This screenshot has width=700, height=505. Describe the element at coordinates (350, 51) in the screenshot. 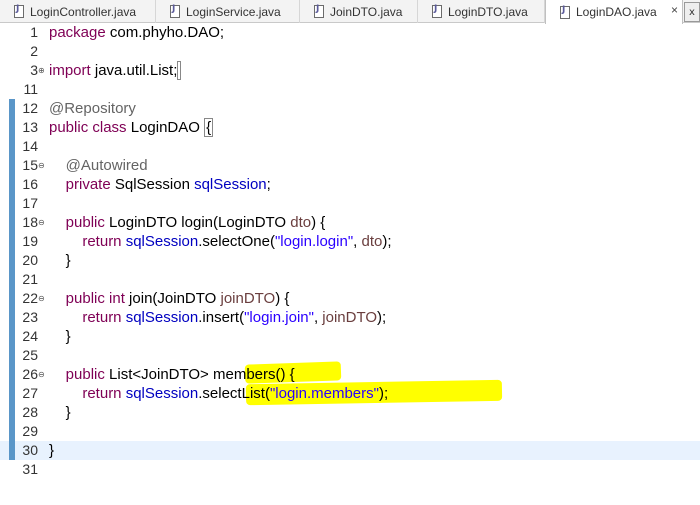

I see `code-line: 2` at that location.